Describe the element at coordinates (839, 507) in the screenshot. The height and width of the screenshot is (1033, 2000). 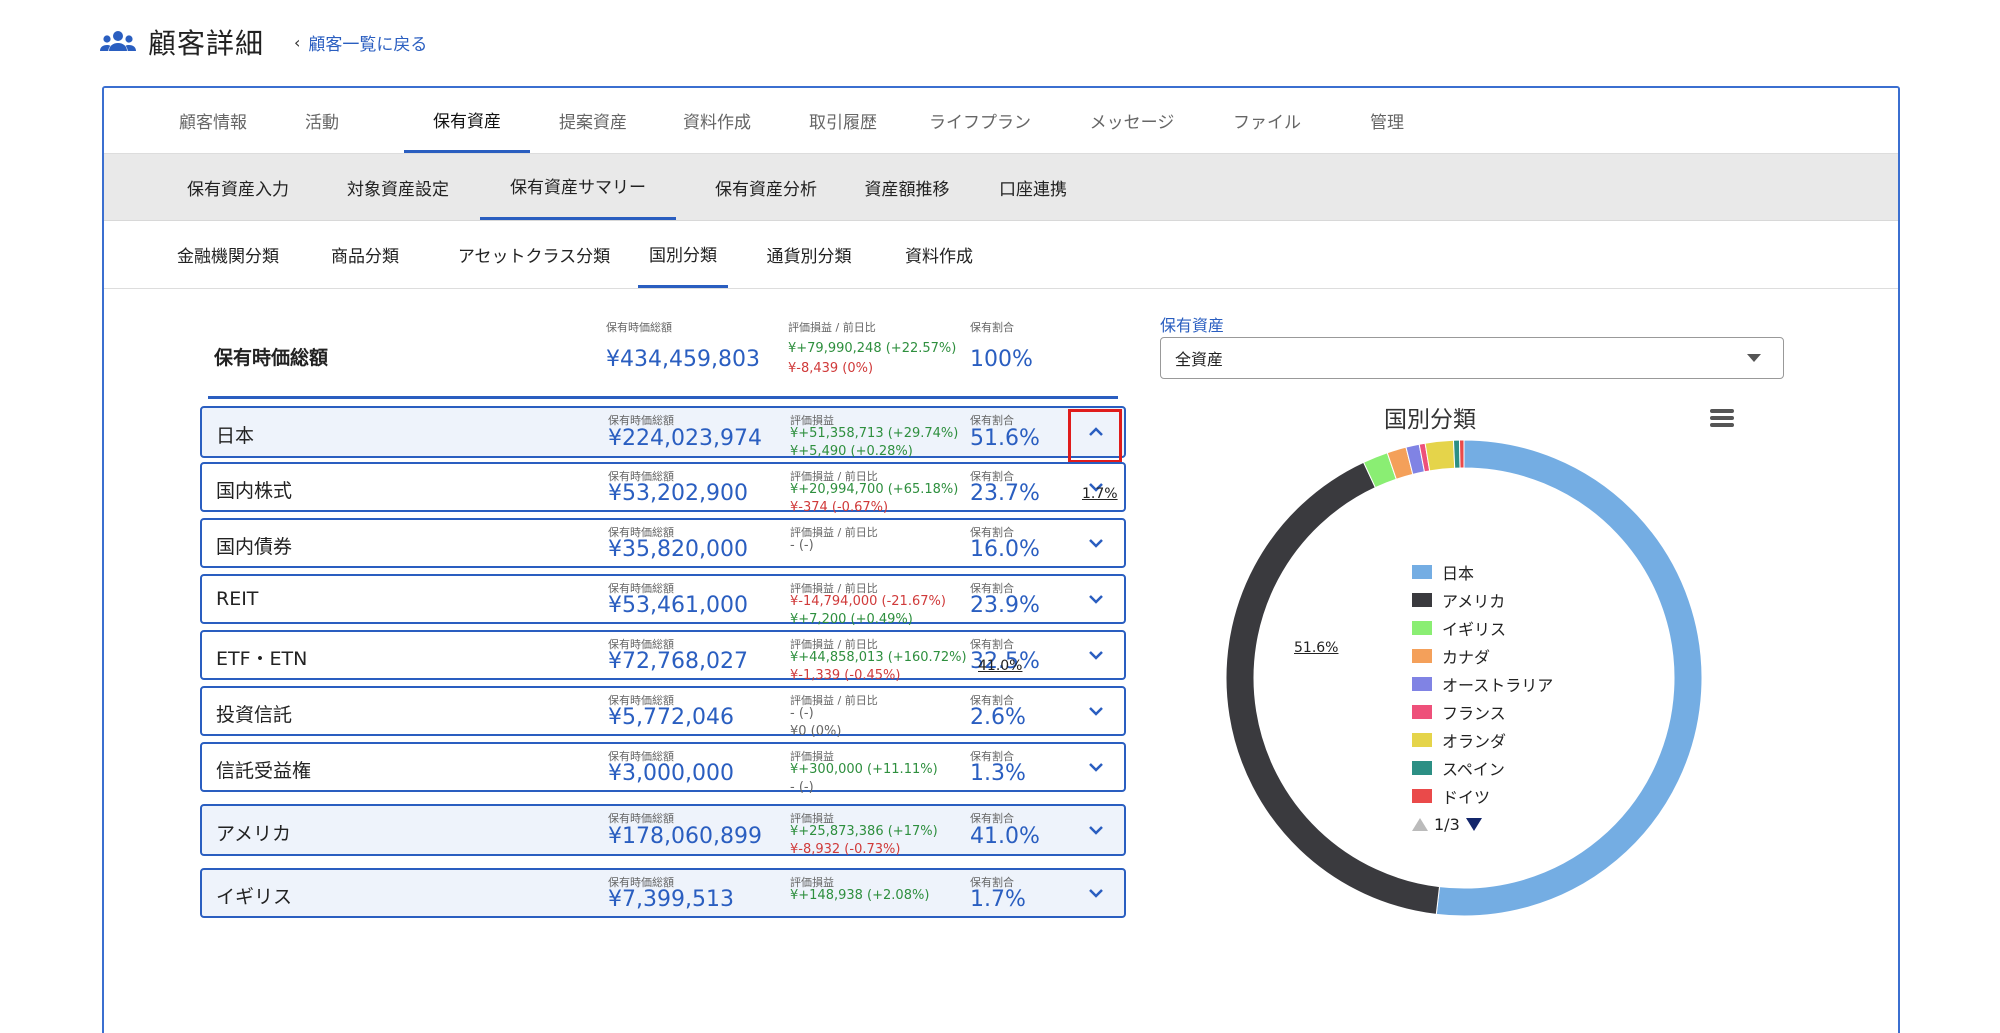
I see `row-daychange: ¥-374 (-0.67%)` at that location.